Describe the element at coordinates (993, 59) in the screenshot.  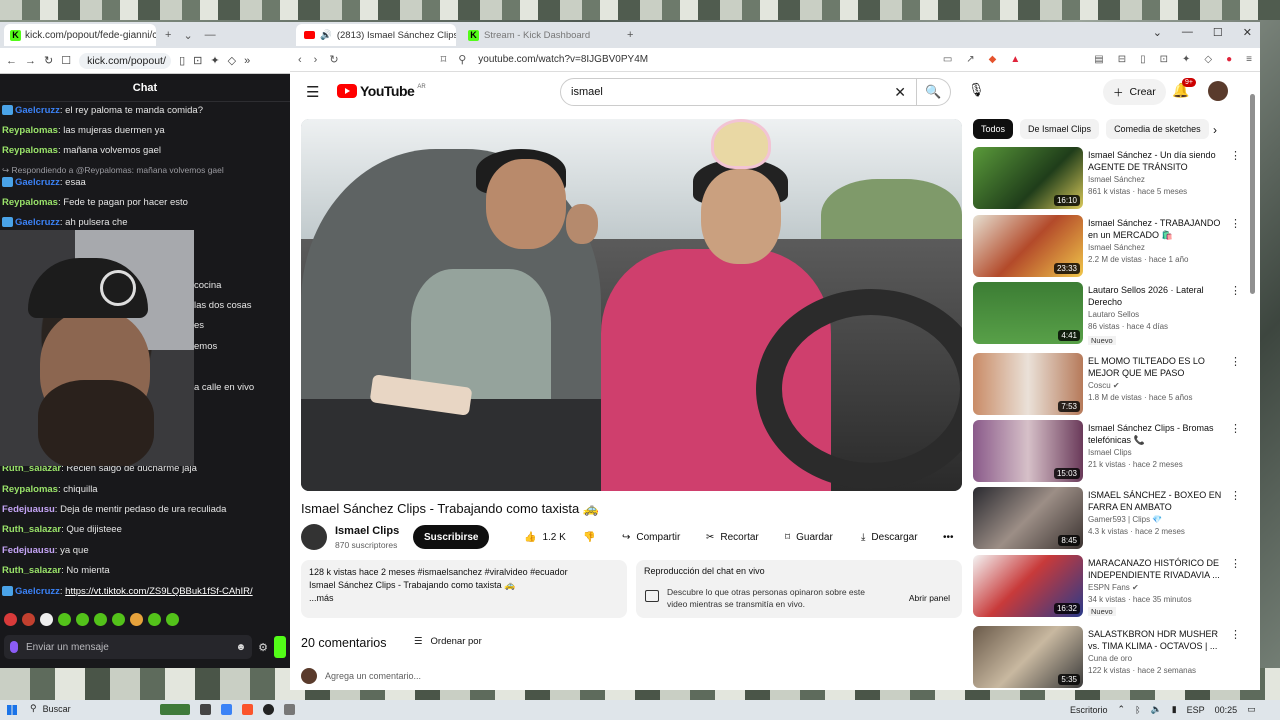
I see `brave-shield-icon: ◆` at that location.